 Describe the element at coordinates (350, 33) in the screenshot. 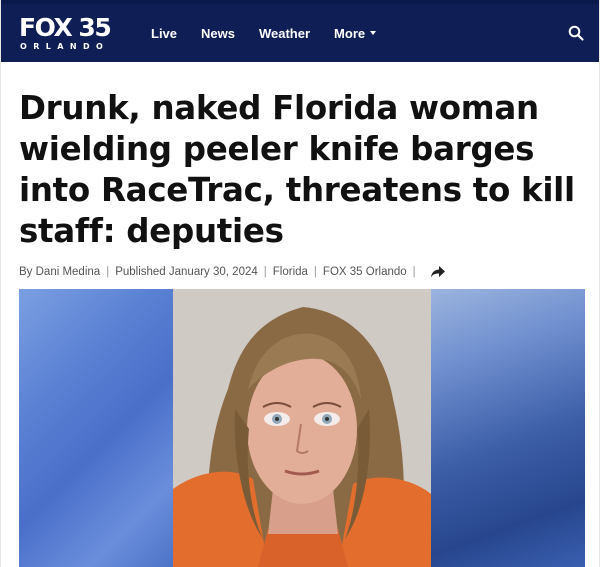

I see `nav-item-more-label: More` at that location.